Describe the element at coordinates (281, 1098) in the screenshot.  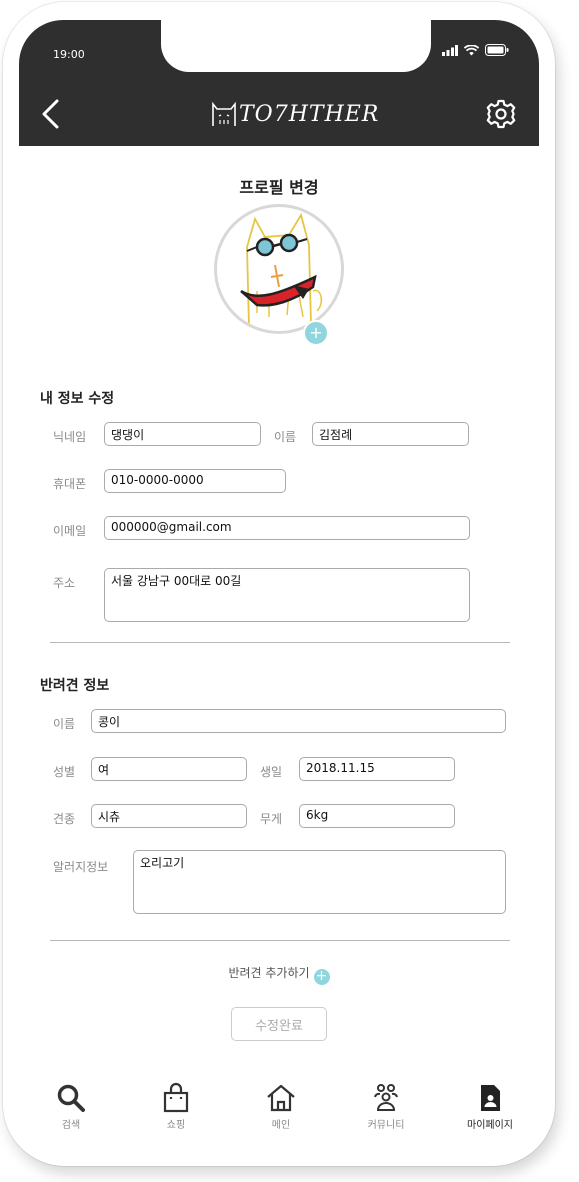
I see `home-icon` at that location.